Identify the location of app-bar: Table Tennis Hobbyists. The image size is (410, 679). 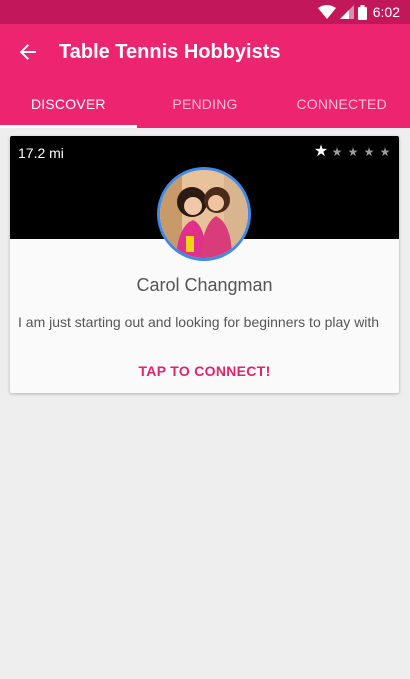
(205, 52).